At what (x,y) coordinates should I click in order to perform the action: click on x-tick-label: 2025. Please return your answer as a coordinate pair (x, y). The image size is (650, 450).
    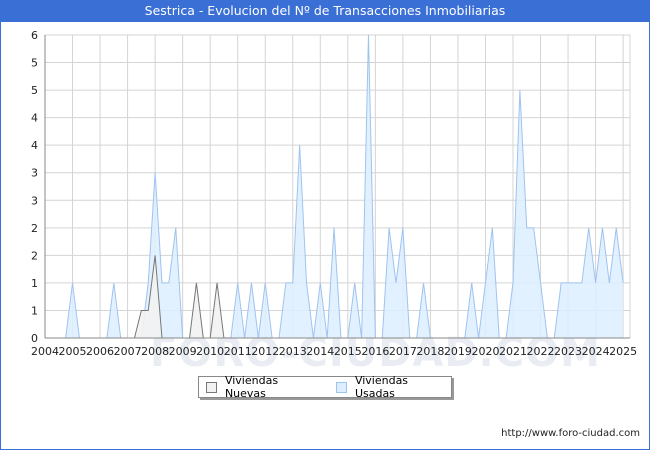
    Looking at the image, I should click on (623, 351).